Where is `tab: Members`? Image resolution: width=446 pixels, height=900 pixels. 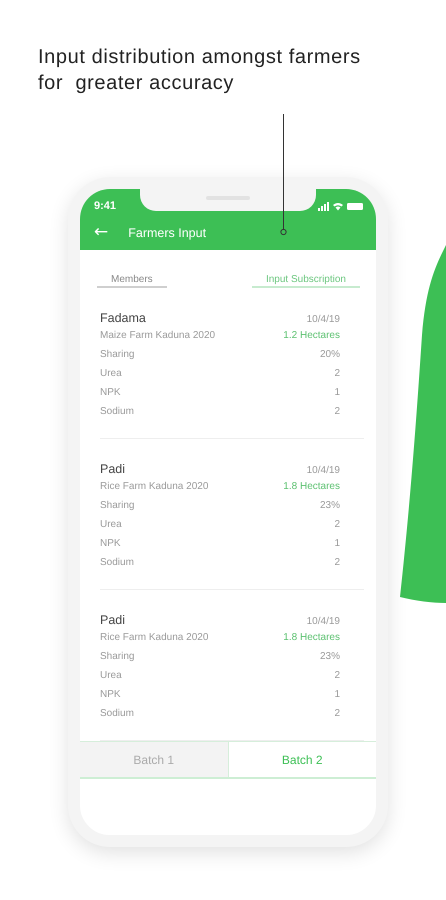 tab: Members is located at coordinates (132, 281).